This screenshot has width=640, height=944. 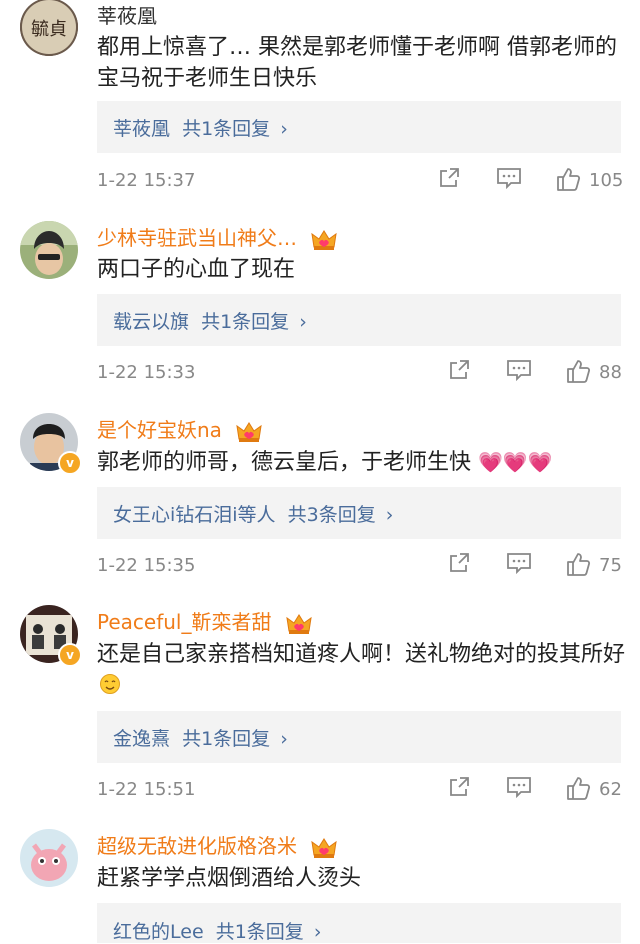 I want to click on reply-link: 莘莜凰 共1条回复 ›, so click(x=200, y=127).